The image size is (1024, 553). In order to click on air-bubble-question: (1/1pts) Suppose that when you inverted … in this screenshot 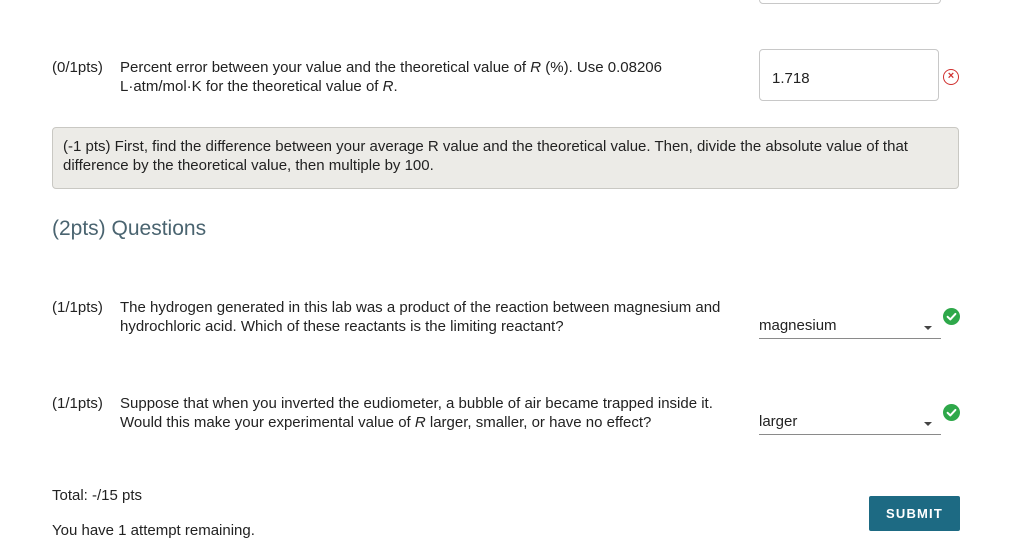, I will do `click(397, 413)`.